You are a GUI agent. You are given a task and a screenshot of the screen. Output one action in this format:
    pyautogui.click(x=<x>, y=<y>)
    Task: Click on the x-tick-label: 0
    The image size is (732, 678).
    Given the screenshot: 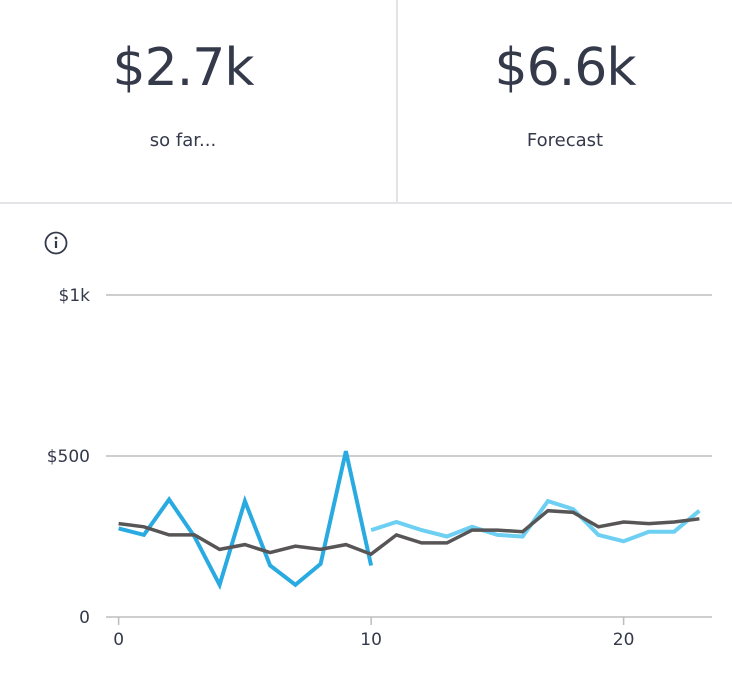 What is the action you would take?
    pyautogui.click(x=118, y=640)
    